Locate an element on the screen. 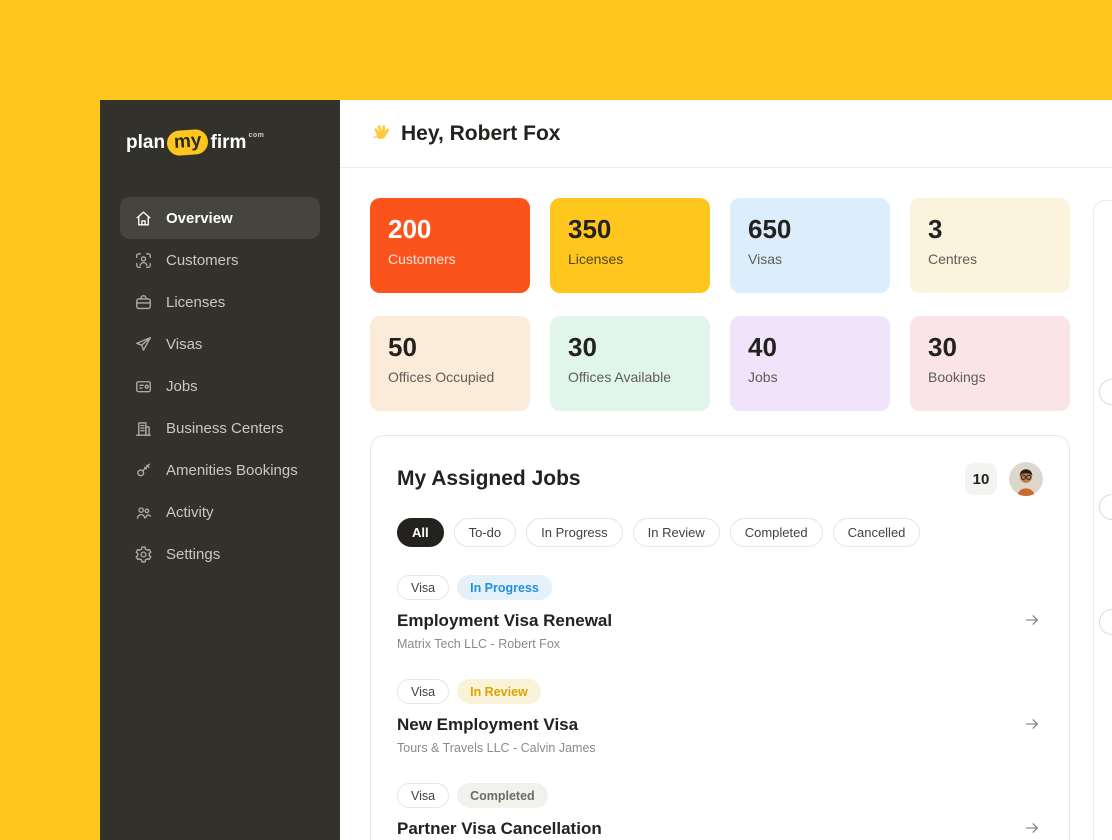  people-icon is located at coordinates (143, 512).